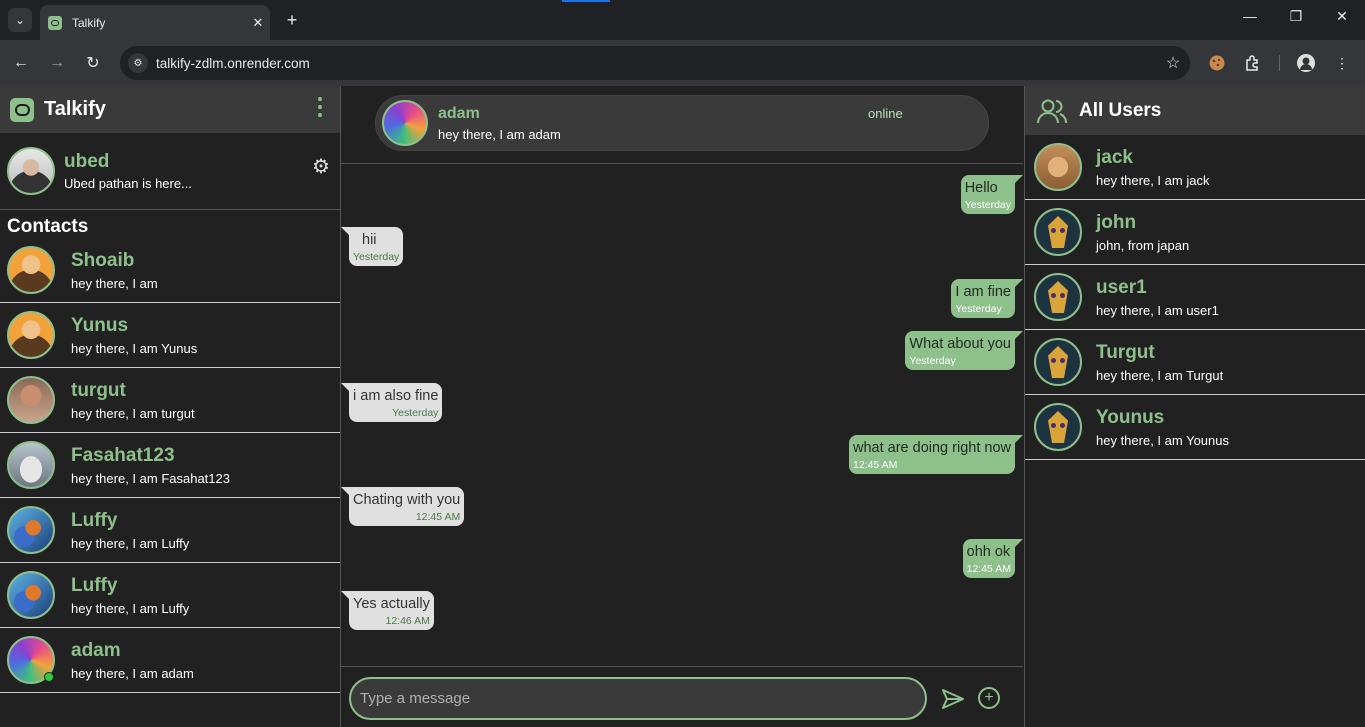 The height and width of the screenshot is (727, 1365). Describe the element at coordinates (321, 107) in the screenshot. I see `more-options-icon` at that location.